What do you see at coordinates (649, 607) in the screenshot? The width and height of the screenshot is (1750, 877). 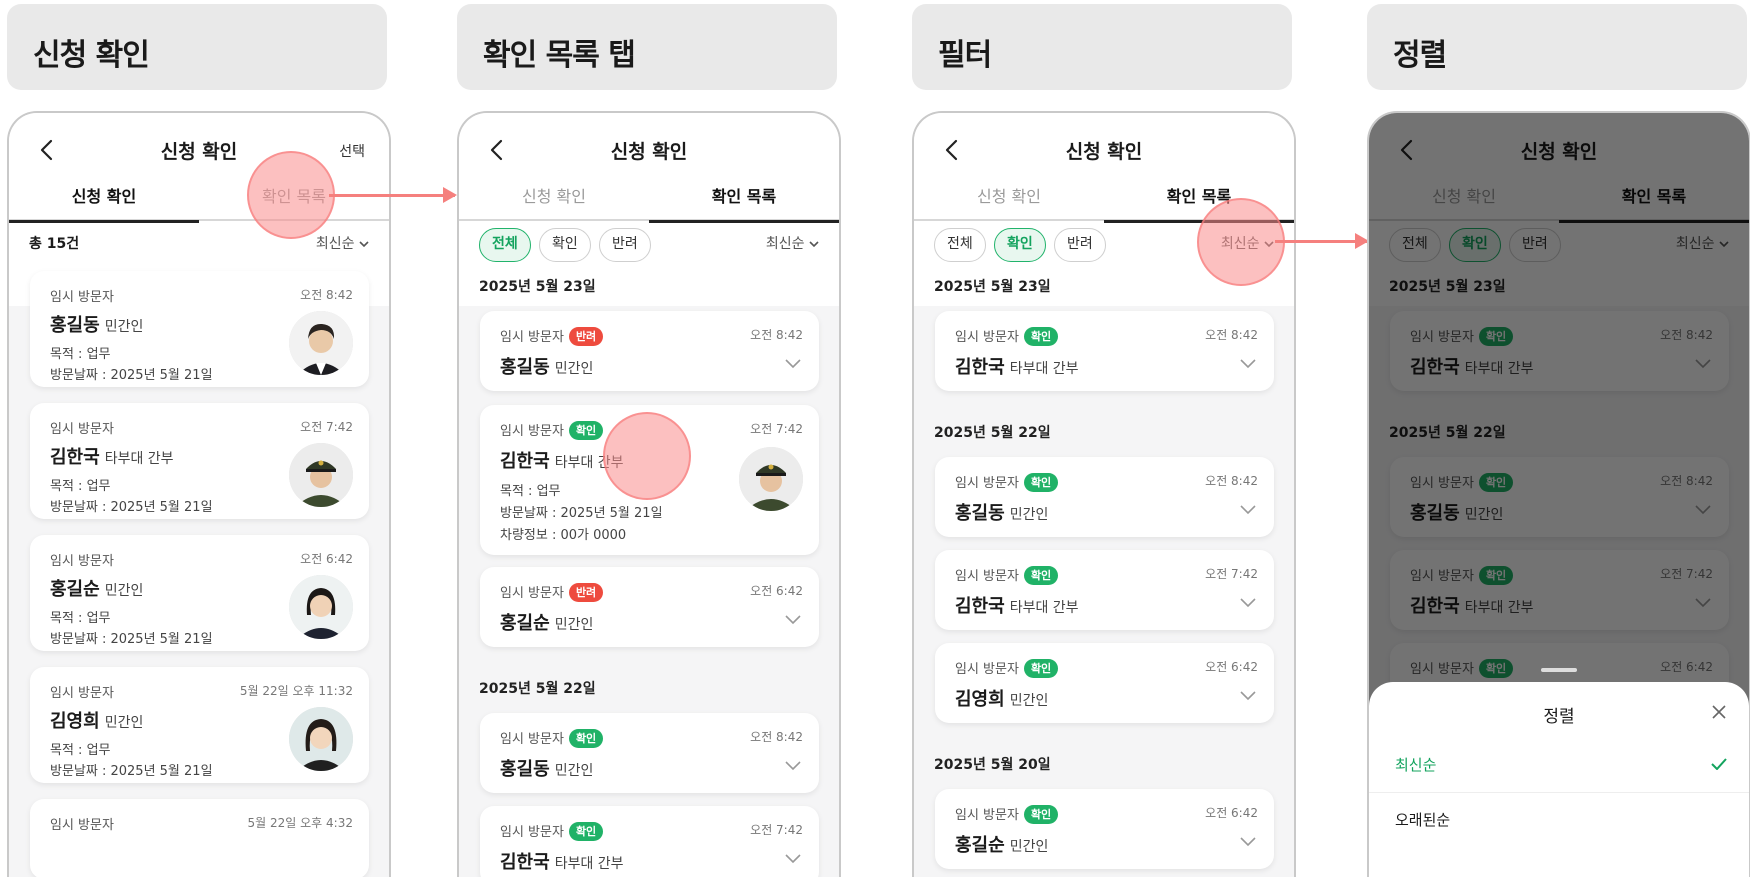 I see `list-item: 임시 방문자 반려 오전 6:42 홍길순 민간인` at bounding box center [649, 607].